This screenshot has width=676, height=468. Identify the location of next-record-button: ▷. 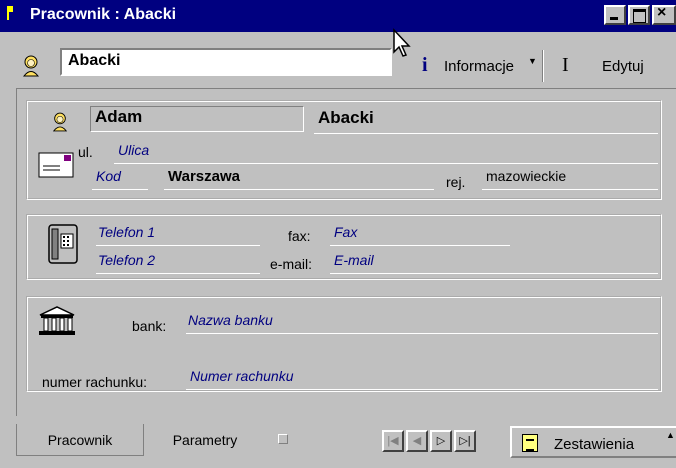
(441, 441).